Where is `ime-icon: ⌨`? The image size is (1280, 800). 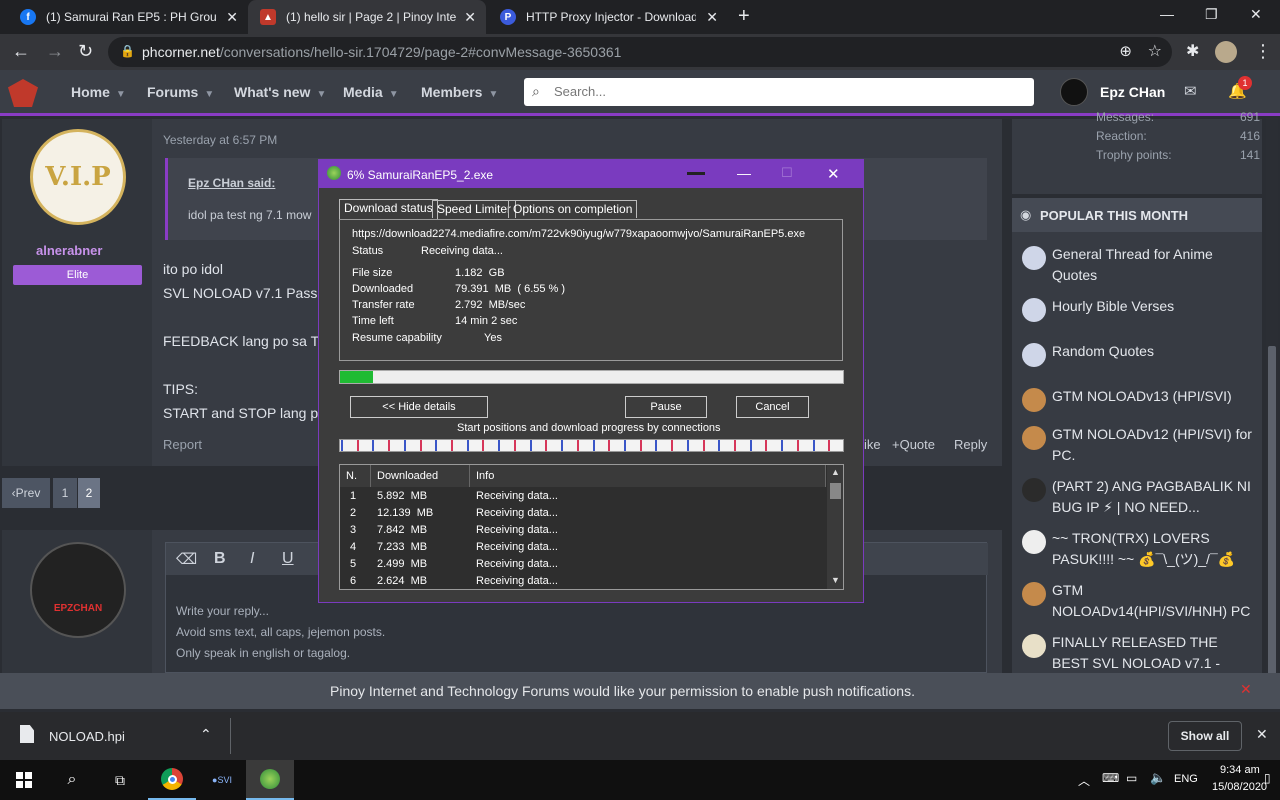
ime-icon: ⌨ is located at coordinates (1110, 778).